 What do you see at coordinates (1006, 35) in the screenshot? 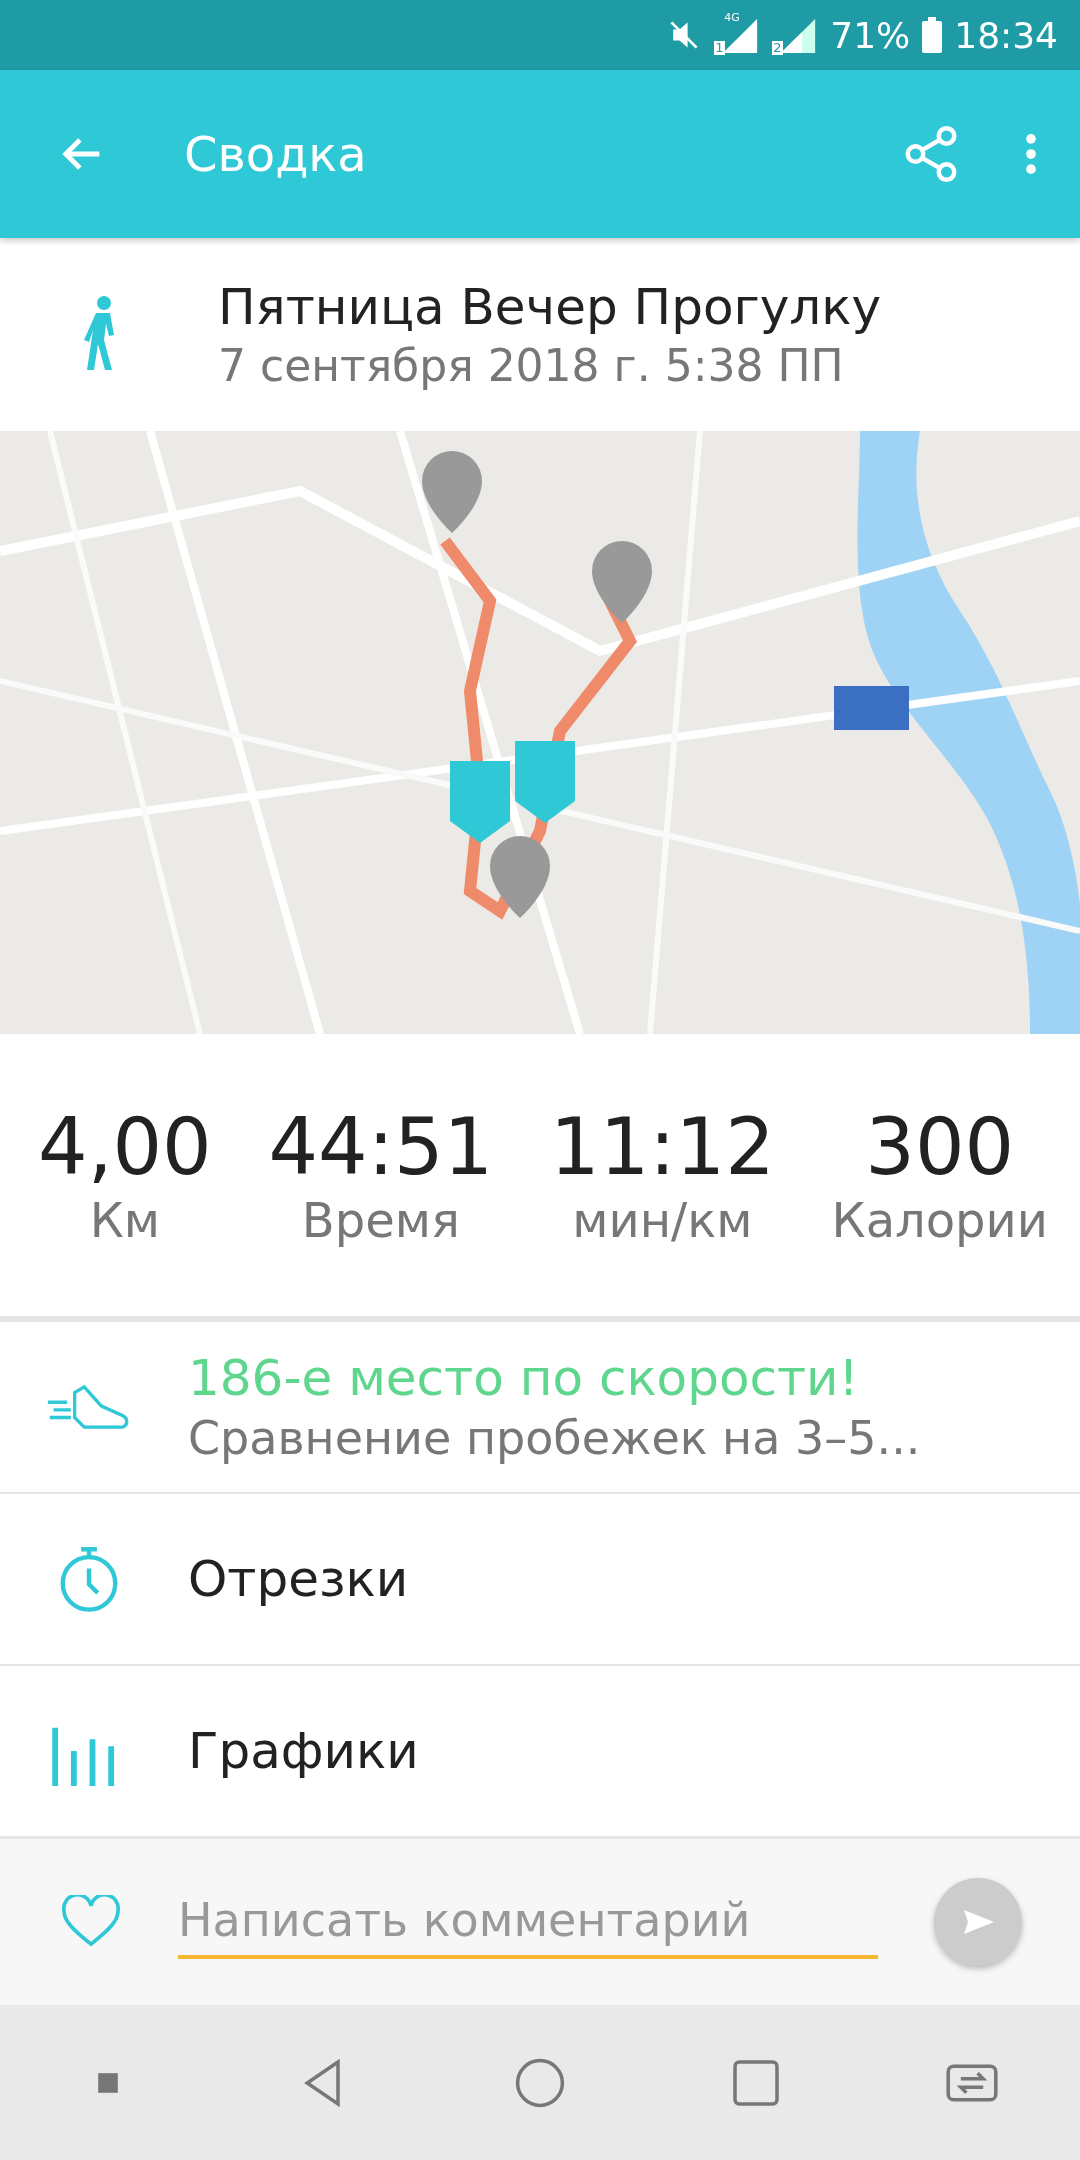
I see `clock: 18:34` at bounding box center [1006, 35].